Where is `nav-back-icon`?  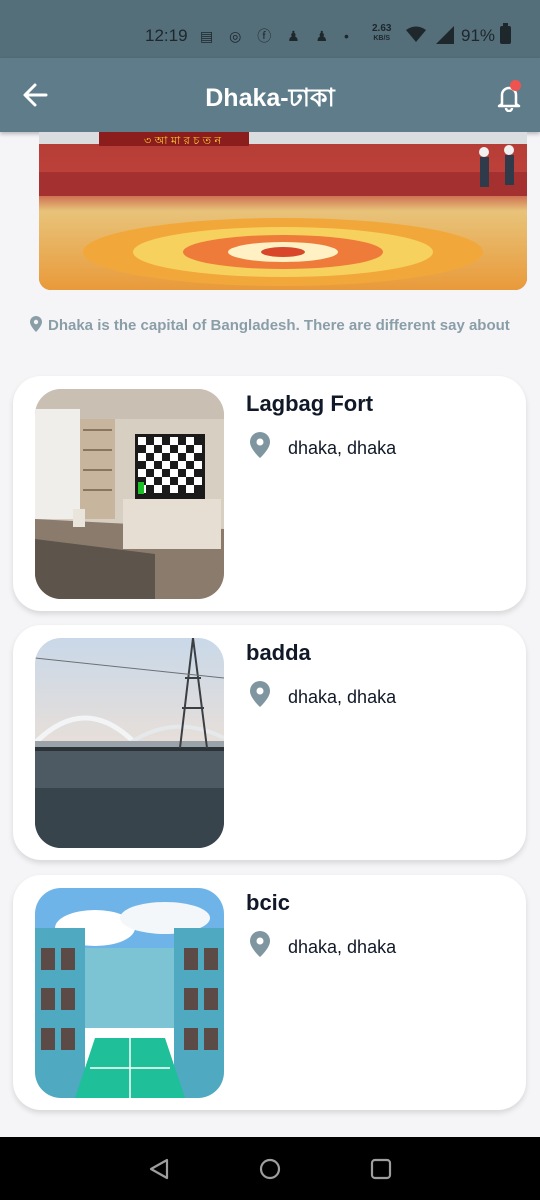
nav-back-icon is located at coordinates (159, 1169).